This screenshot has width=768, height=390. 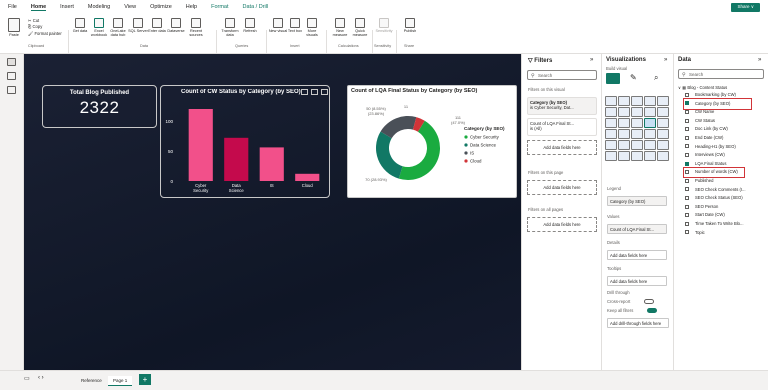 What do you see at coordinates (624, 112) in the screenshot?
I see `area-chart-icon` at bounding box center [624, 112].